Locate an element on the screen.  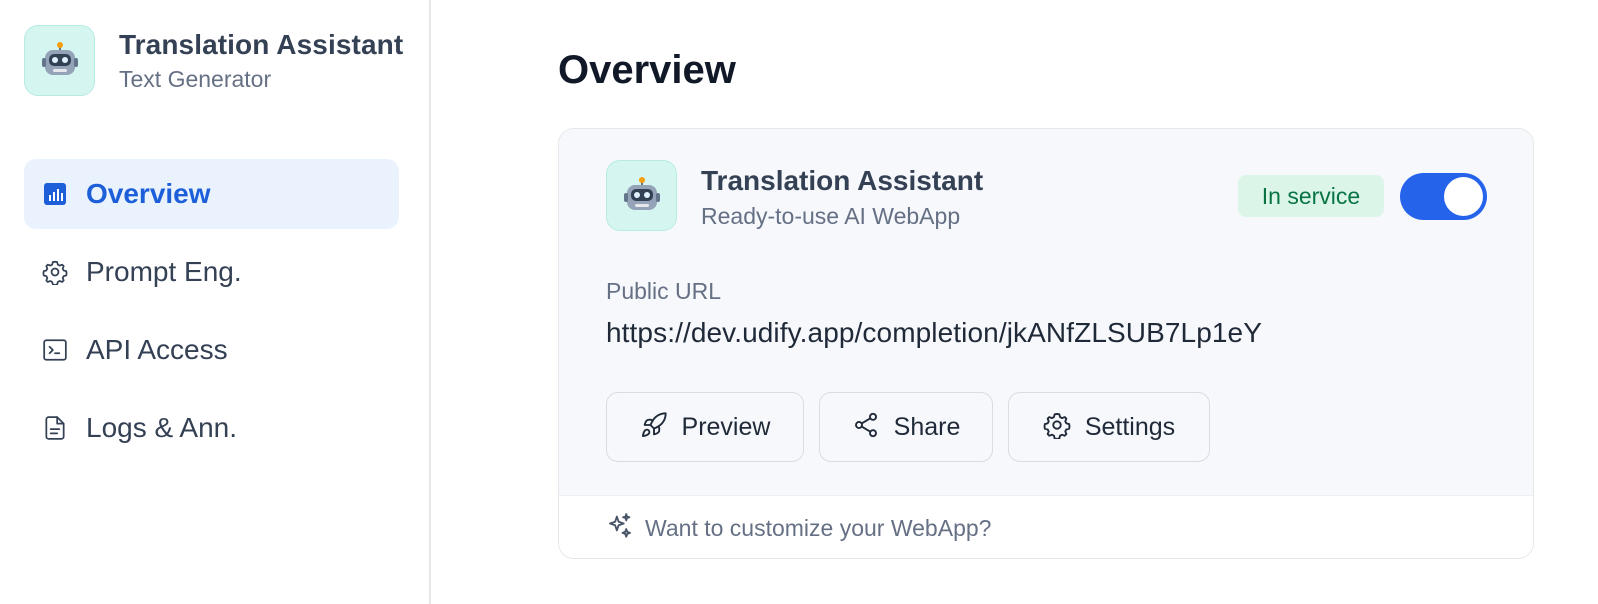
sparkles-icon is located at coordinates (620, 528).